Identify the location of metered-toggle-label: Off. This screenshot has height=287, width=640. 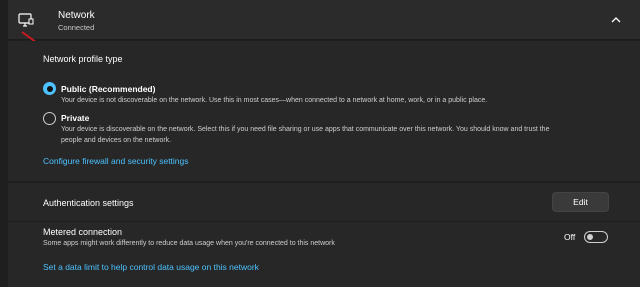
(570, 237).